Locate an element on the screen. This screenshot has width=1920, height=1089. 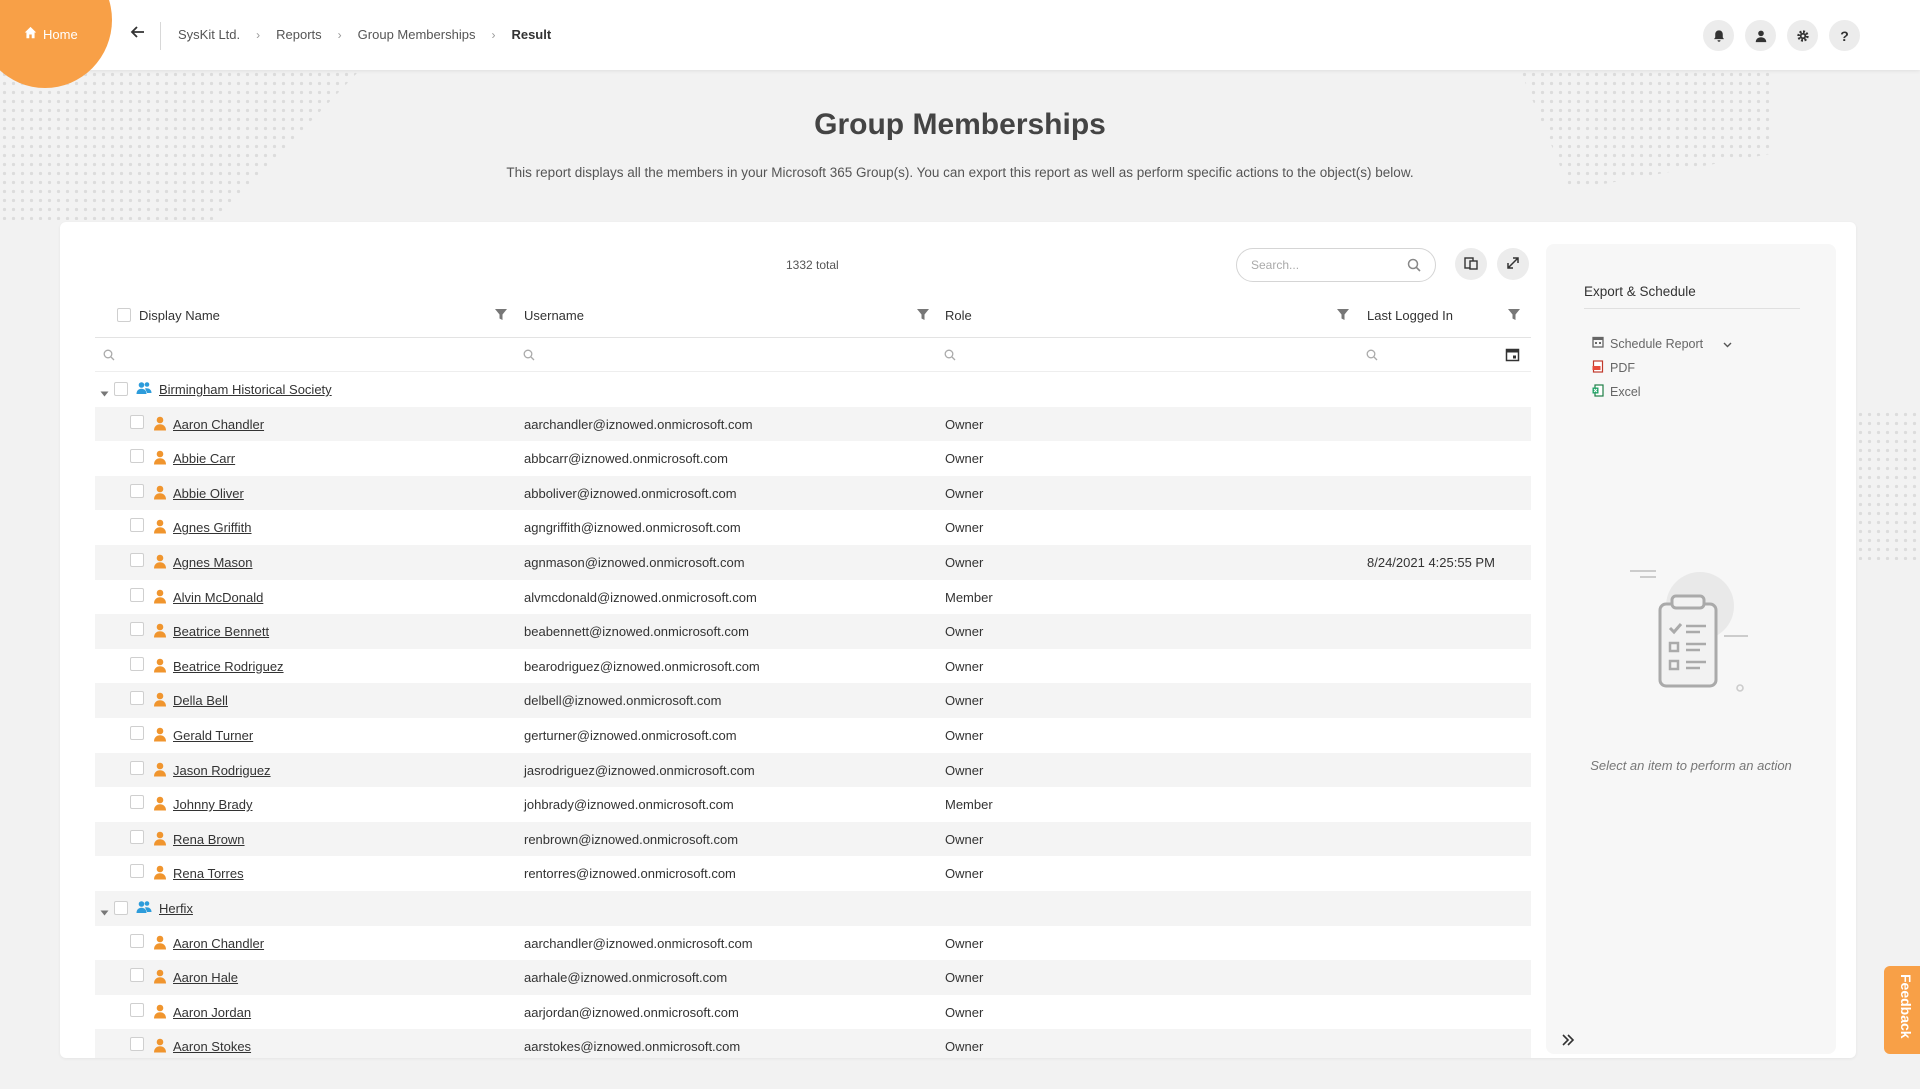
home-button: Home is located at coordinates (51, 34).